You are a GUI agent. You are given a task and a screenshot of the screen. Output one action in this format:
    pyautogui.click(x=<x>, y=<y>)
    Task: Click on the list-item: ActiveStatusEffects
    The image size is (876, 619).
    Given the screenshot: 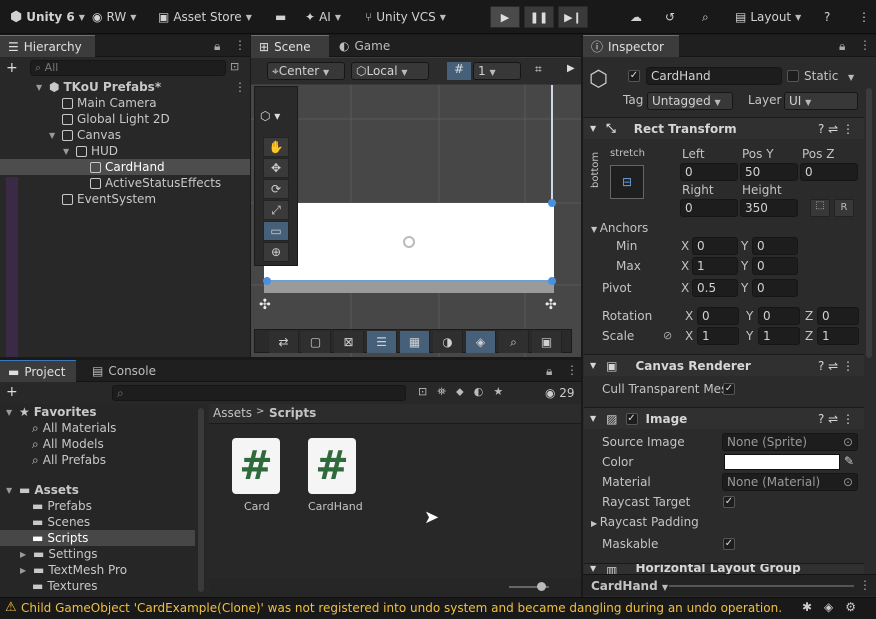 What is the action you would take?
    pyautogui.click(x=155, y=183)
    